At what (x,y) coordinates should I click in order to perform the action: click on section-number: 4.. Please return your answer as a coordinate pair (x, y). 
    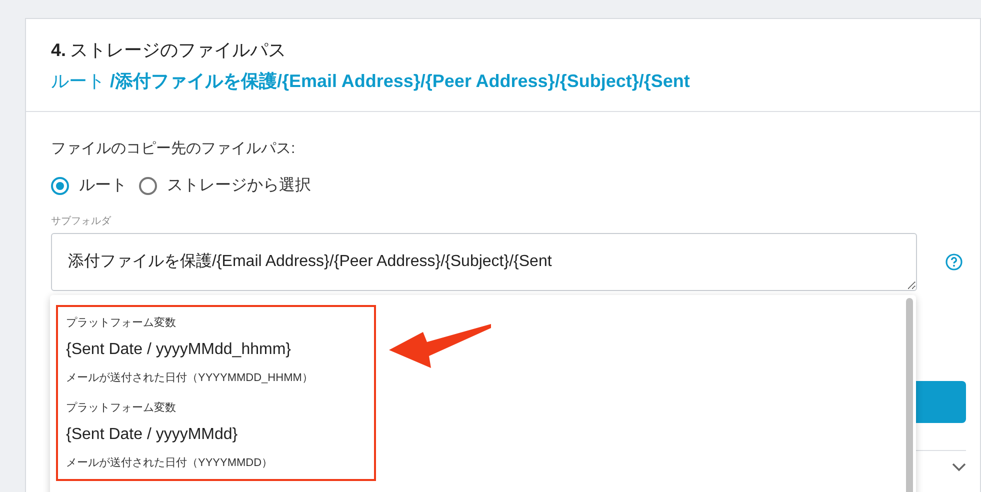
    Looking at the image, I should click on (58, 50).